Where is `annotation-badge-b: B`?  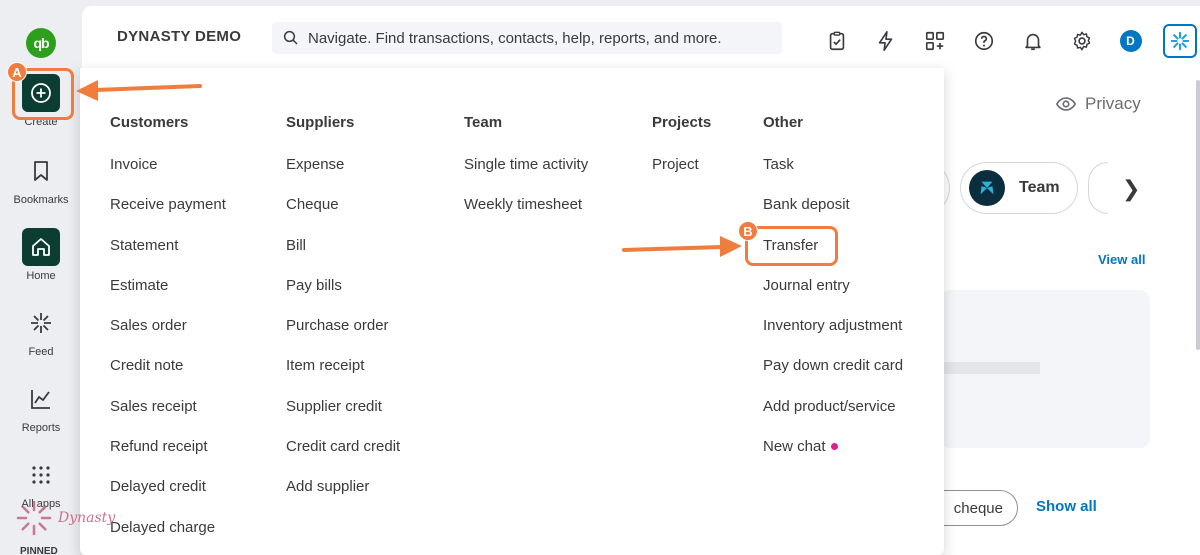
annotation-badge-b: B is located at coordinates (748, 231).